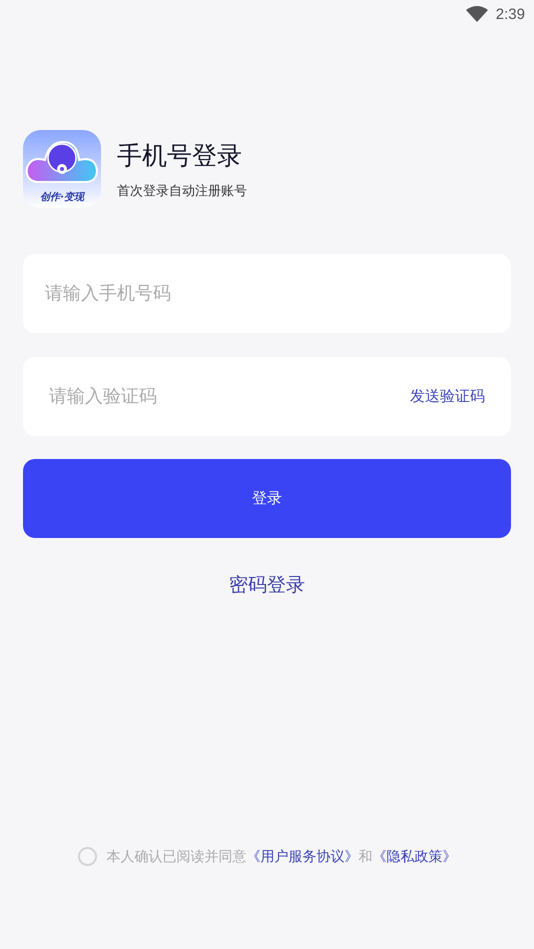  What do you see at coordinates (267, 498) in the screenshot?
I see `login-button: 登录` at bounding box center [267, 498].